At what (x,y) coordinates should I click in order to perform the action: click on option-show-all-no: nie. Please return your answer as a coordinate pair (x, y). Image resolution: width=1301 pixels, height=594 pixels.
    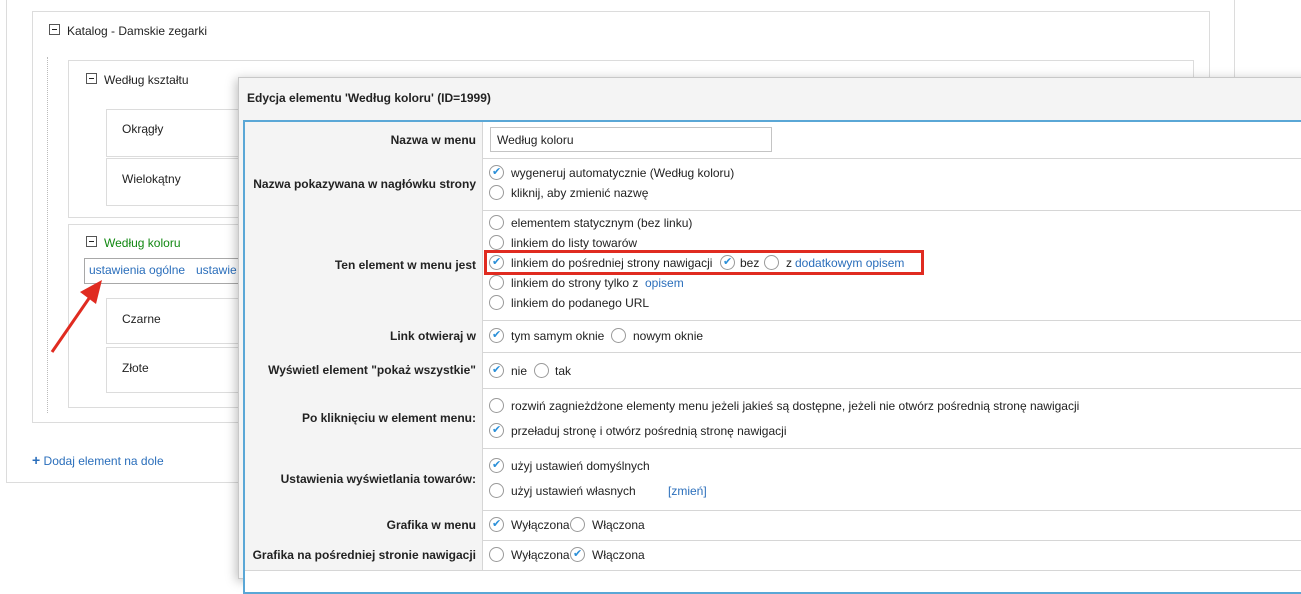
    Looking at the image, I should click on (519, 371).